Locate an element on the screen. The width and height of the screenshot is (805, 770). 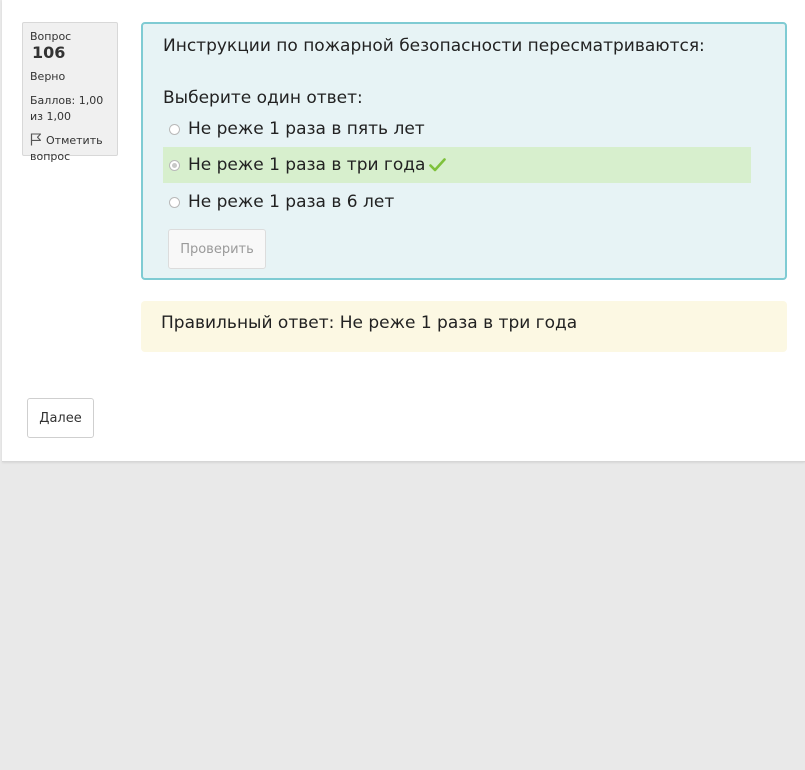
next-button: Далее is located at coordinates (60, 418).